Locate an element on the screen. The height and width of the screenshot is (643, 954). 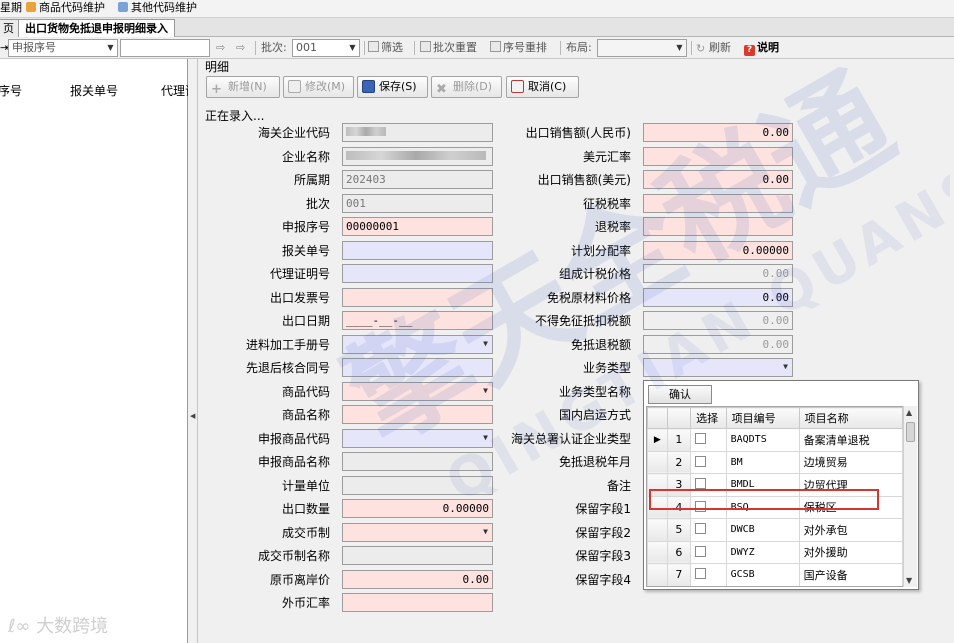
reset-batch-button: 批次重置 is located at coordinates (448, 48).